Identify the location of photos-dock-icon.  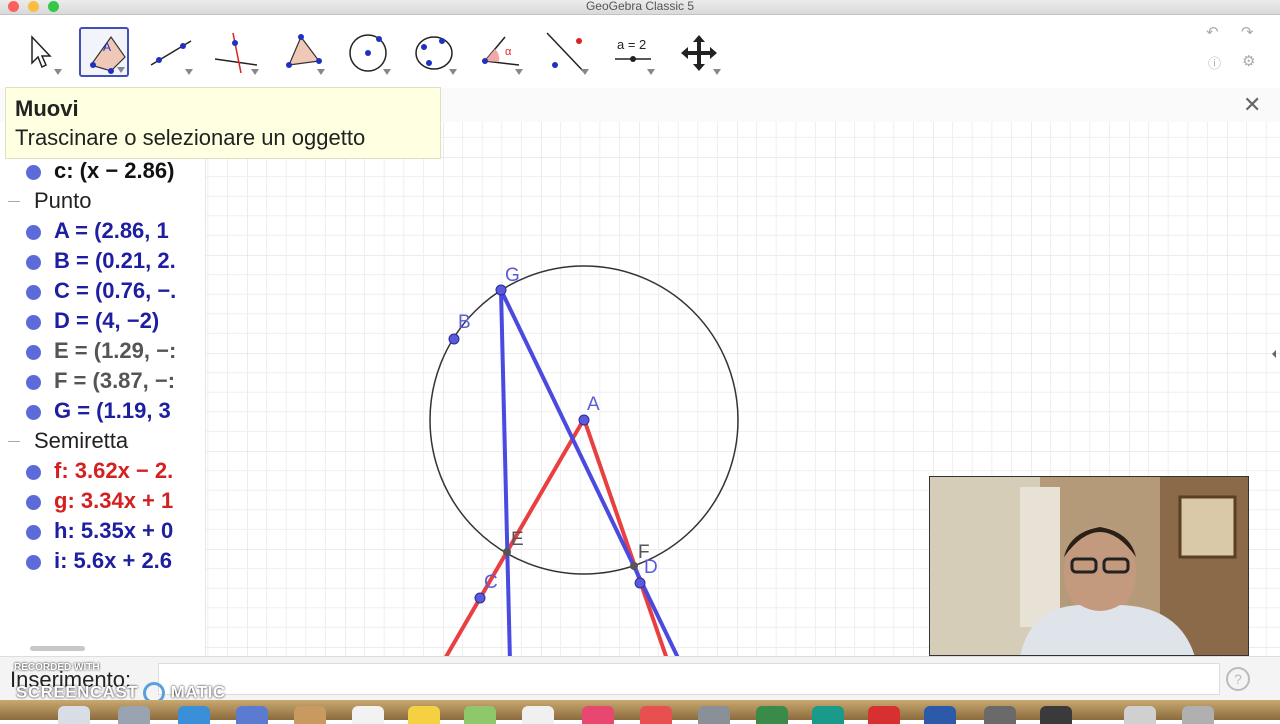
(538, 715).